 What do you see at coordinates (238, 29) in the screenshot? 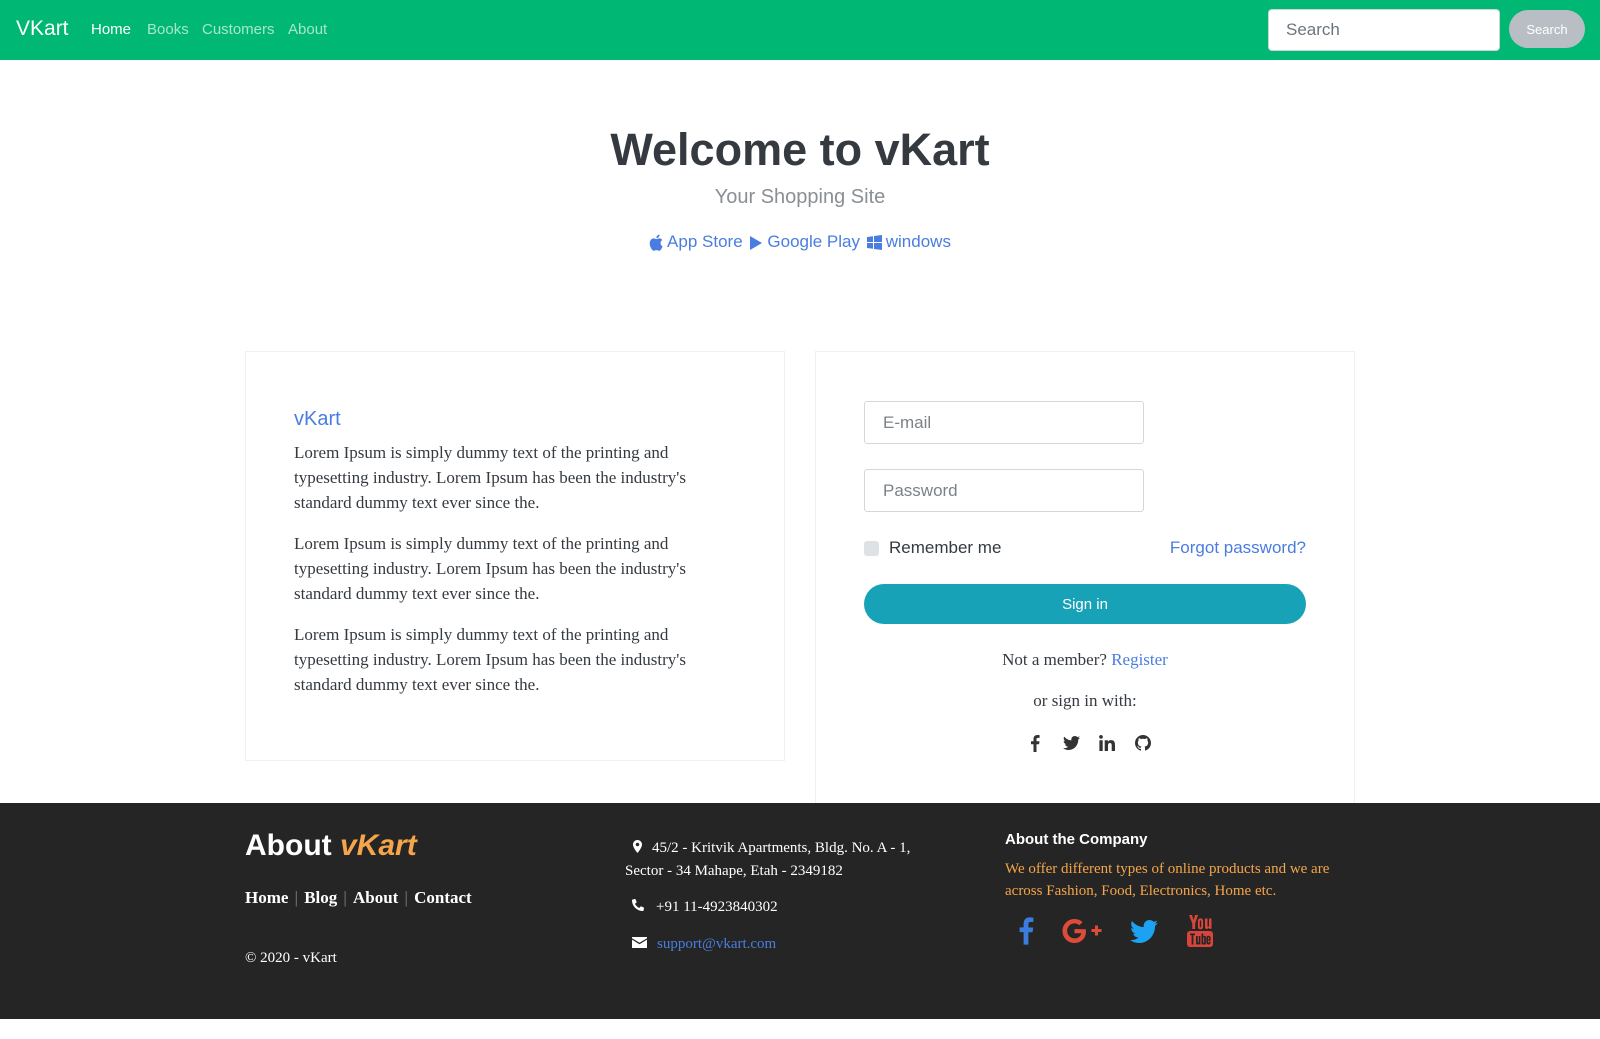
I see `nav-customers: Customers` at bounding box center [238, 29].